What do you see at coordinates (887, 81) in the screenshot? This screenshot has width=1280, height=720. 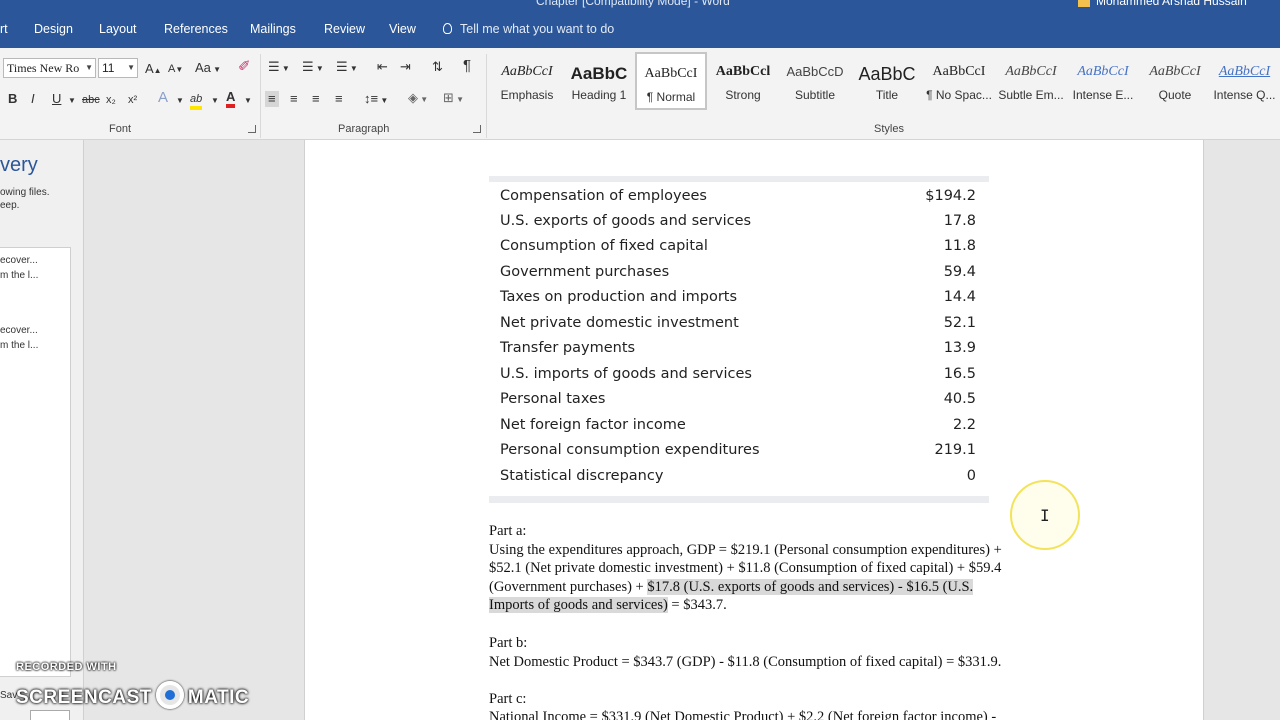 I see `style-title: AaBbC Title` at bounding box center [887, 81].